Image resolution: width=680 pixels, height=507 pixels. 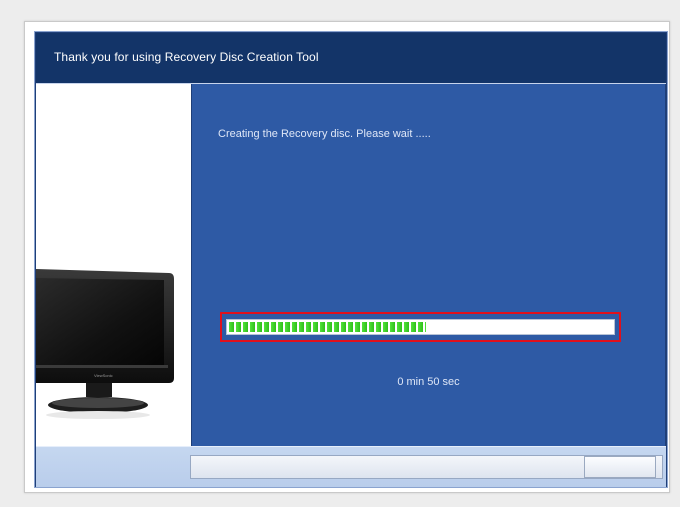 I want to click on monitor-icon: ViewSonic, so click(x=113, y=355).